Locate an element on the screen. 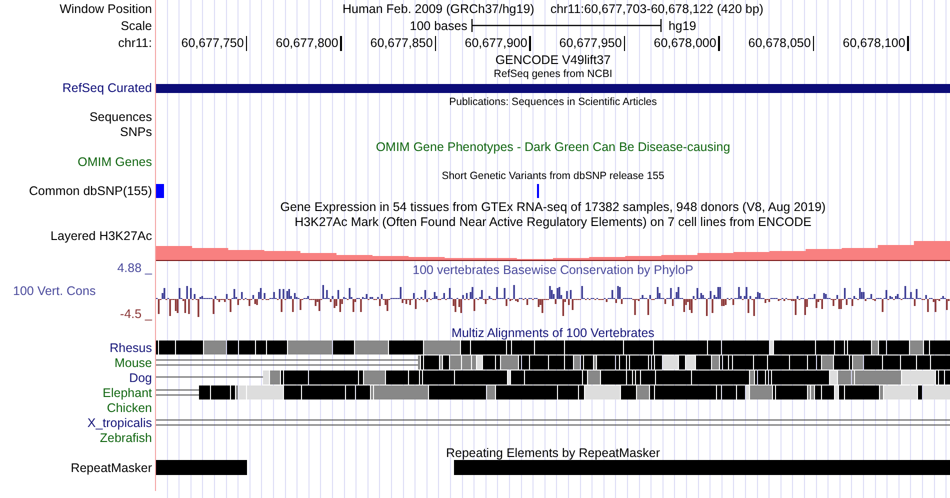  ruler-label: 60,677,850 is located at coordinates (401, 43).